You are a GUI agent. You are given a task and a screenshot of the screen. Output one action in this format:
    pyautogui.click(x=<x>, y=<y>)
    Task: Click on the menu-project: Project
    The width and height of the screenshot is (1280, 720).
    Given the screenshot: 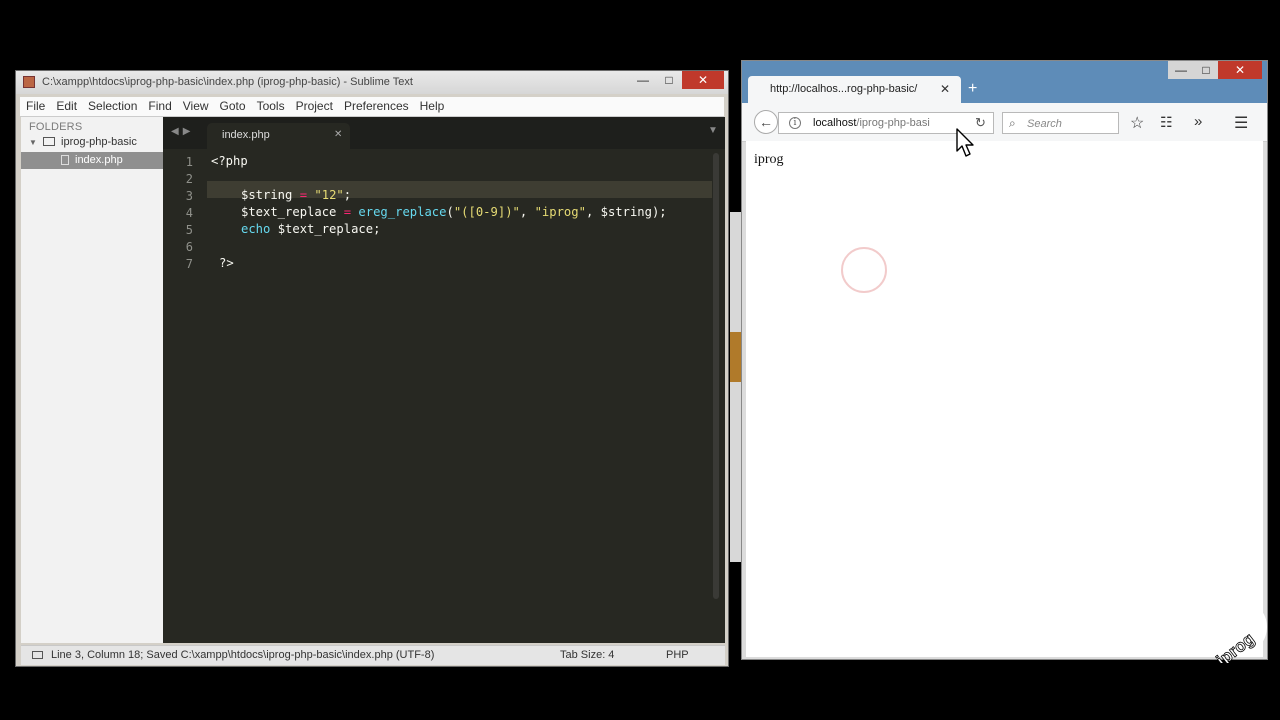 What is the action you would take?
    pyautogui.click(x=314, y=105)
    